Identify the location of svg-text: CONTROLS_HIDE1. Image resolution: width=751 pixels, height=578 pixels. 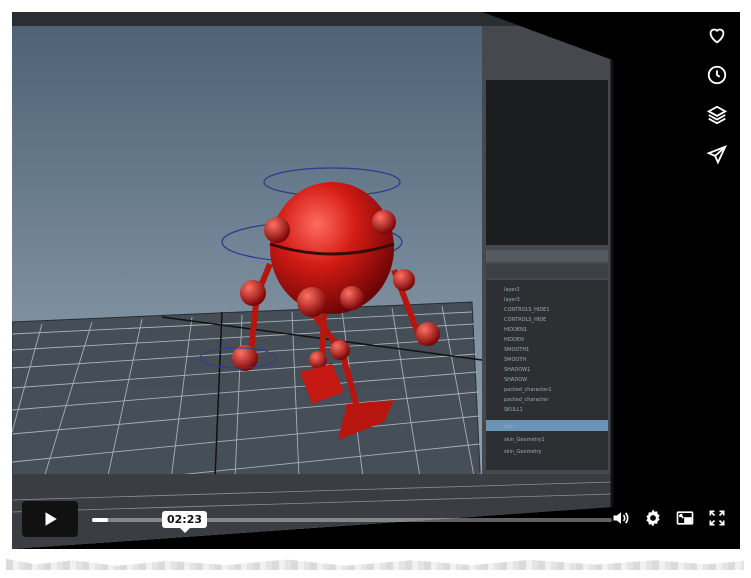
(527, 310).